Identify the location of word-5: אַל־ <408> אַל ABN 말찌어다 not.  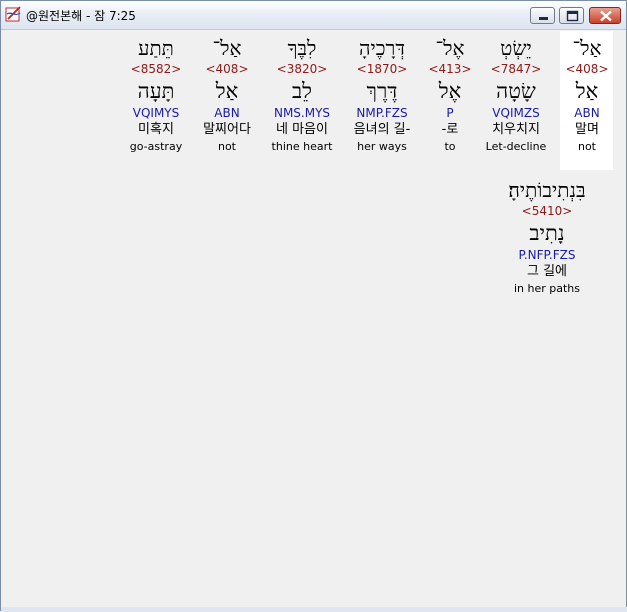
(227, 94).